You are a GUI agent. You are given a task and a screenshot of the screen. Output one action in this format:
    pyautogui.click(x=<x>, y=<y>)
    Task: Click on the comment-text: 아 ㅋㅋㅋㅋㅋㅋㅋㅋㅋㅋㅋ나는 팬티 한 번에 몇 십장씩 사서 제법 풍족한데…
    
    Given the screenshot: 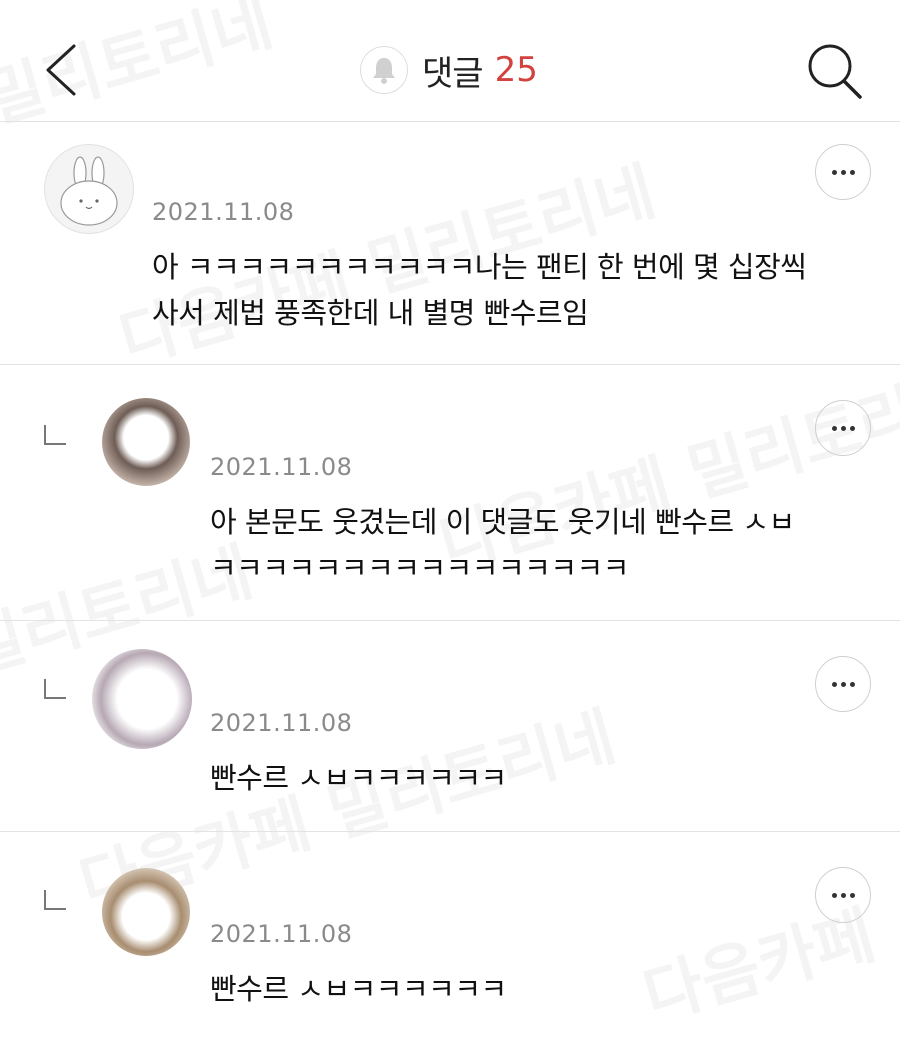 What is the action you would take?
    pyautogui.click(x=479, y=290)
    